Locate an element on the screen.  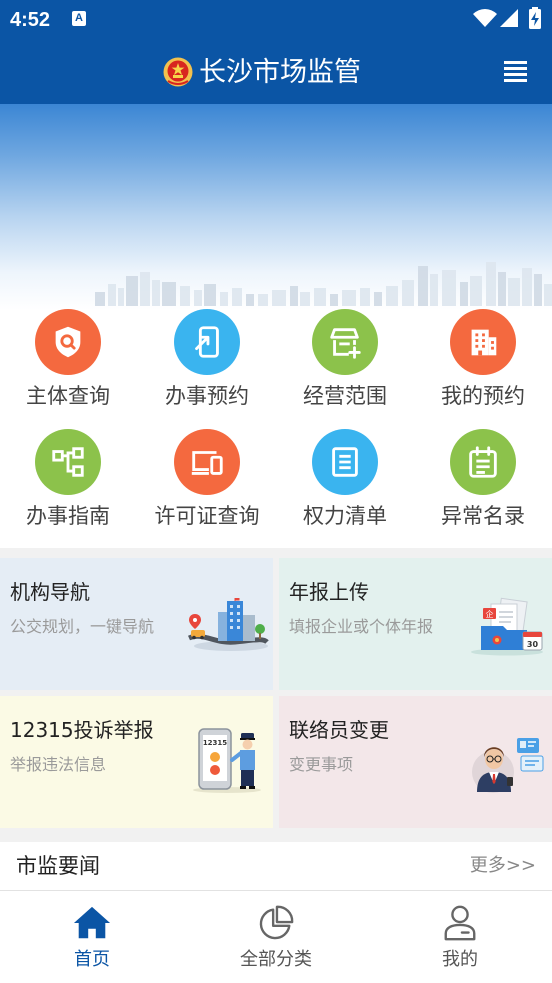
card-subtitle: 举报违法信息 is located at coordinates (58, 764).